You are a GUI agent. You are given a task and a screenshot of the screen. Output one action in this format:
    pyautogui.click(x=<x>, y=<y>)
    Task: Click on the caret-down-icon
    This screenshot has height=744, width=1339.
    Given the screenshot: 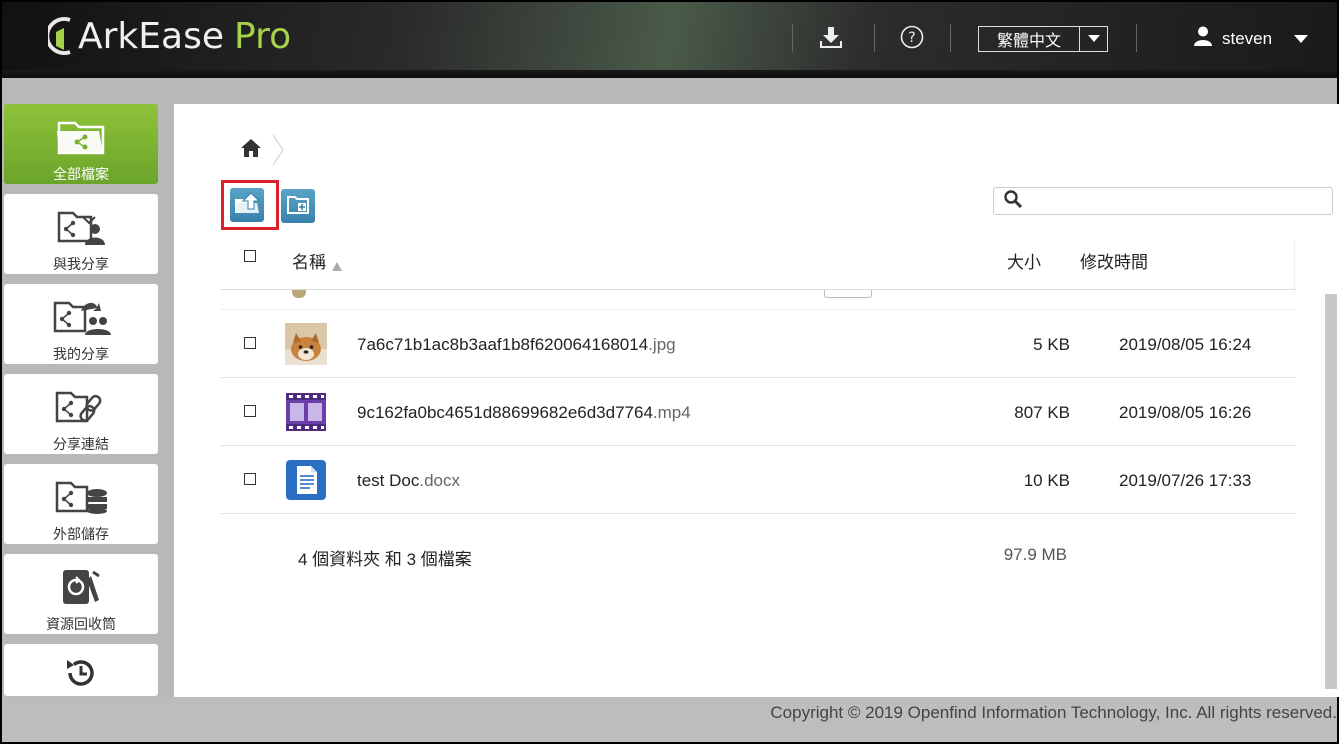 What is the action you would take?
    pyautogui.click(x=1301, y=38)
    